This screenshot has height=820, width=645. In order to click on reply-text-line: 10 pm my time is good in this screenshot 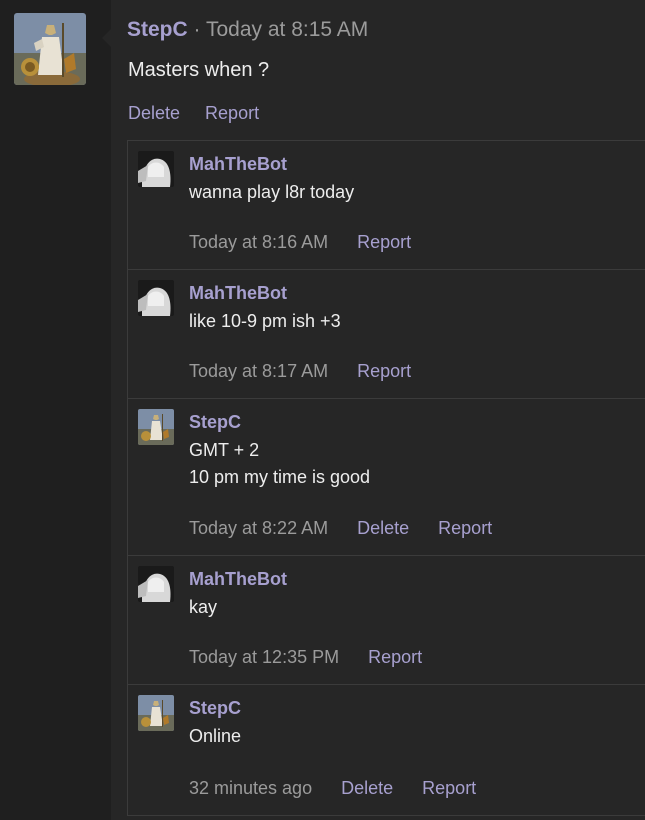, I will do `click(280, 477)`.